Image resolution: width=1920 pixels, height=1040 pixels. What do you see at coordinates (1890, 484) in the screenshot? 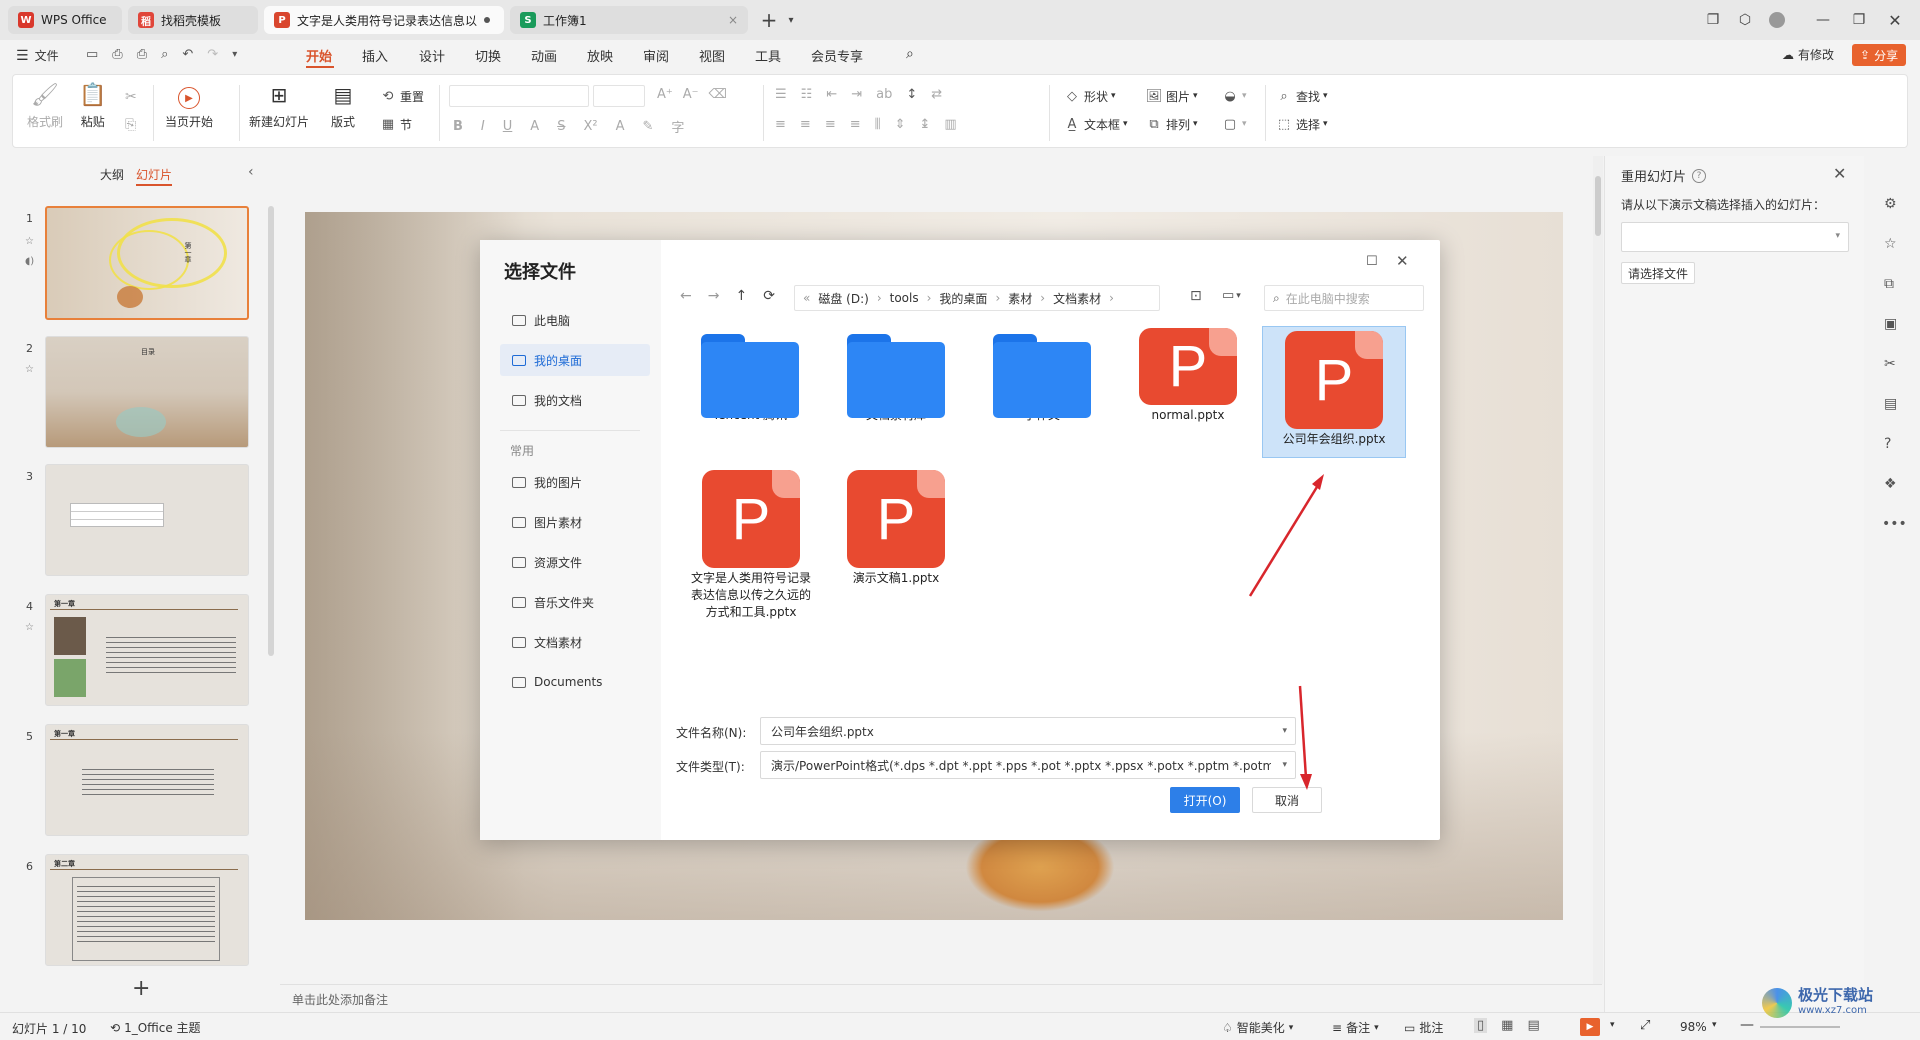
I see `gift-icon: ❖` at bounding box center [1890, 484].